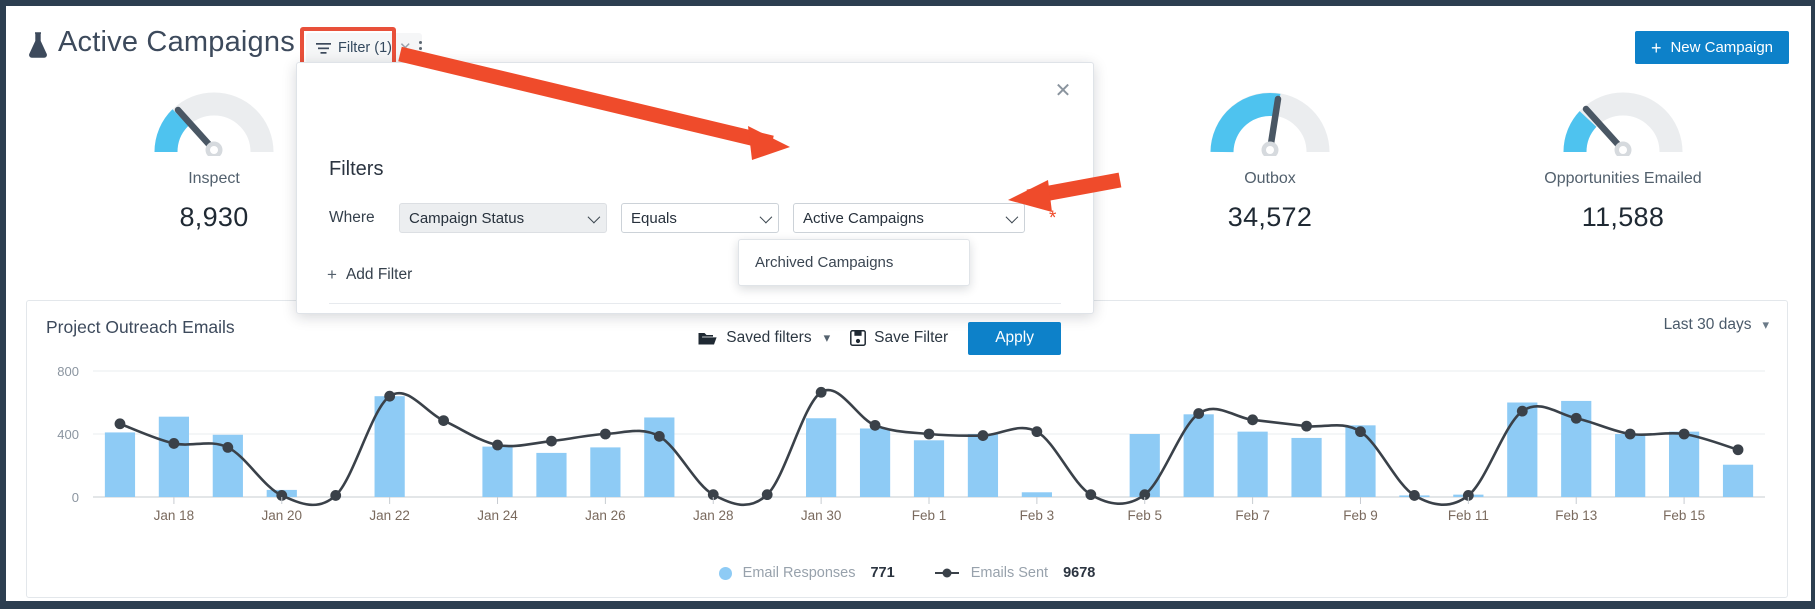  What do you see at coordinates (282, 515) in the screenshot?
I see `svg-text: Jan 20` at bounding box center [282, 515].